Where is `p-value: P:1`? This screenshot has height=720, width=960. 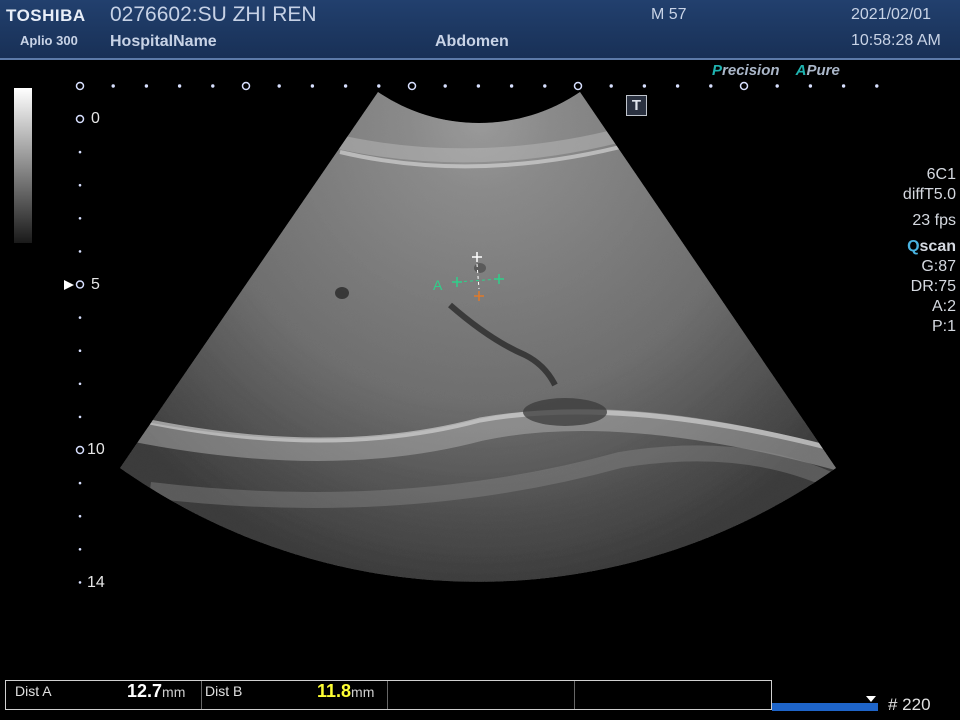 p-value: P:1 is located at coordinates (943, 326).